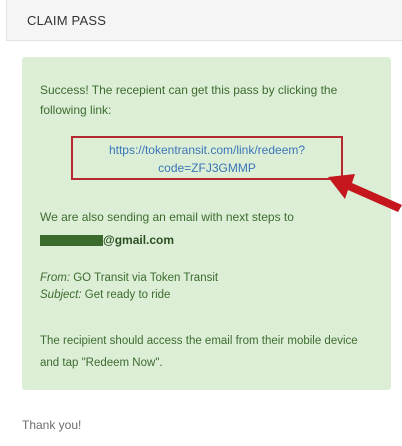 The width and height of the screenshot is (402, 446). I want to click on from-label: From:, so click(55, 278).